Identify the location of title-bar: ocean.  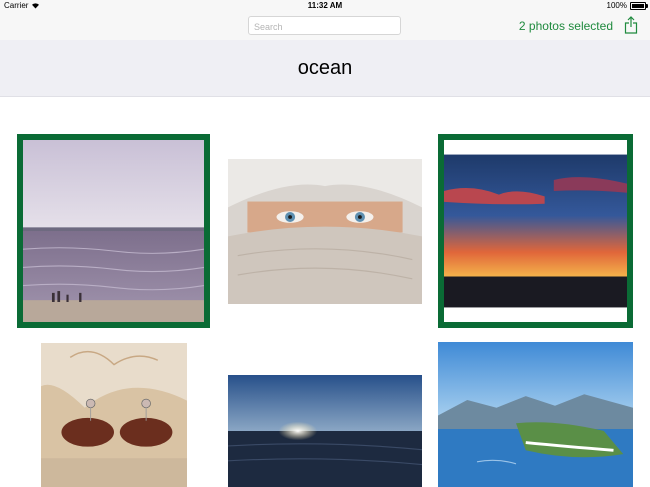
(325, 68).